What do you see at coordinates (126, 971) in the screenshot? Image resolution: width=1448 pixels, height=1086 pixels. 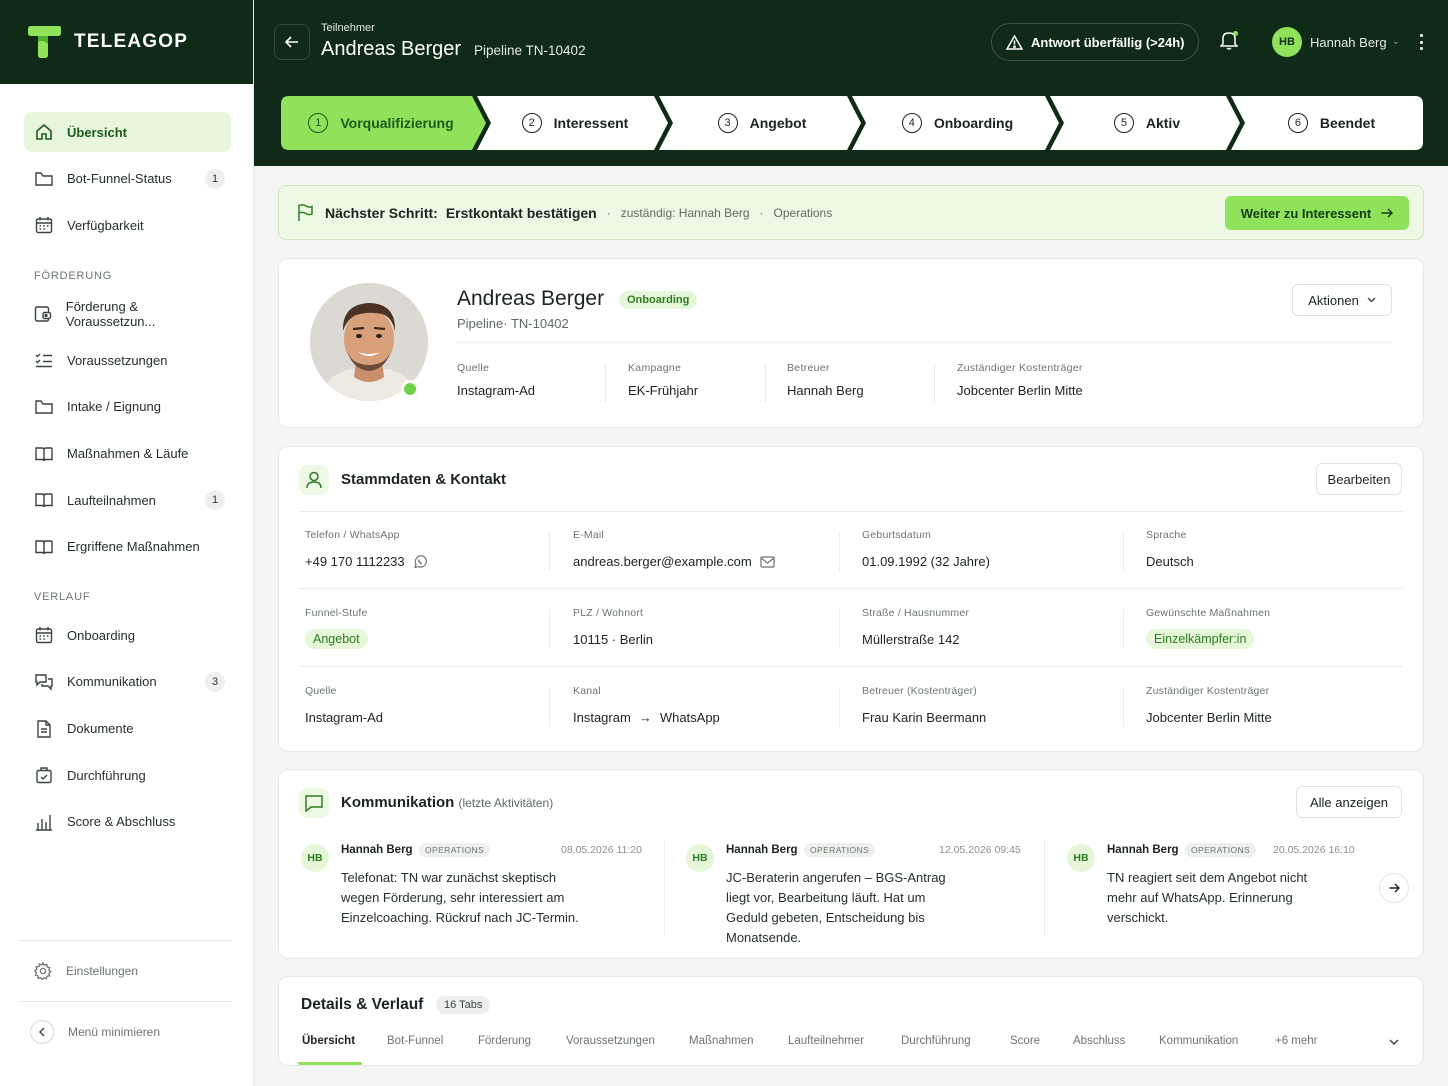 I see `settings-button: Einstellungen` at bounding box center [126, 971].